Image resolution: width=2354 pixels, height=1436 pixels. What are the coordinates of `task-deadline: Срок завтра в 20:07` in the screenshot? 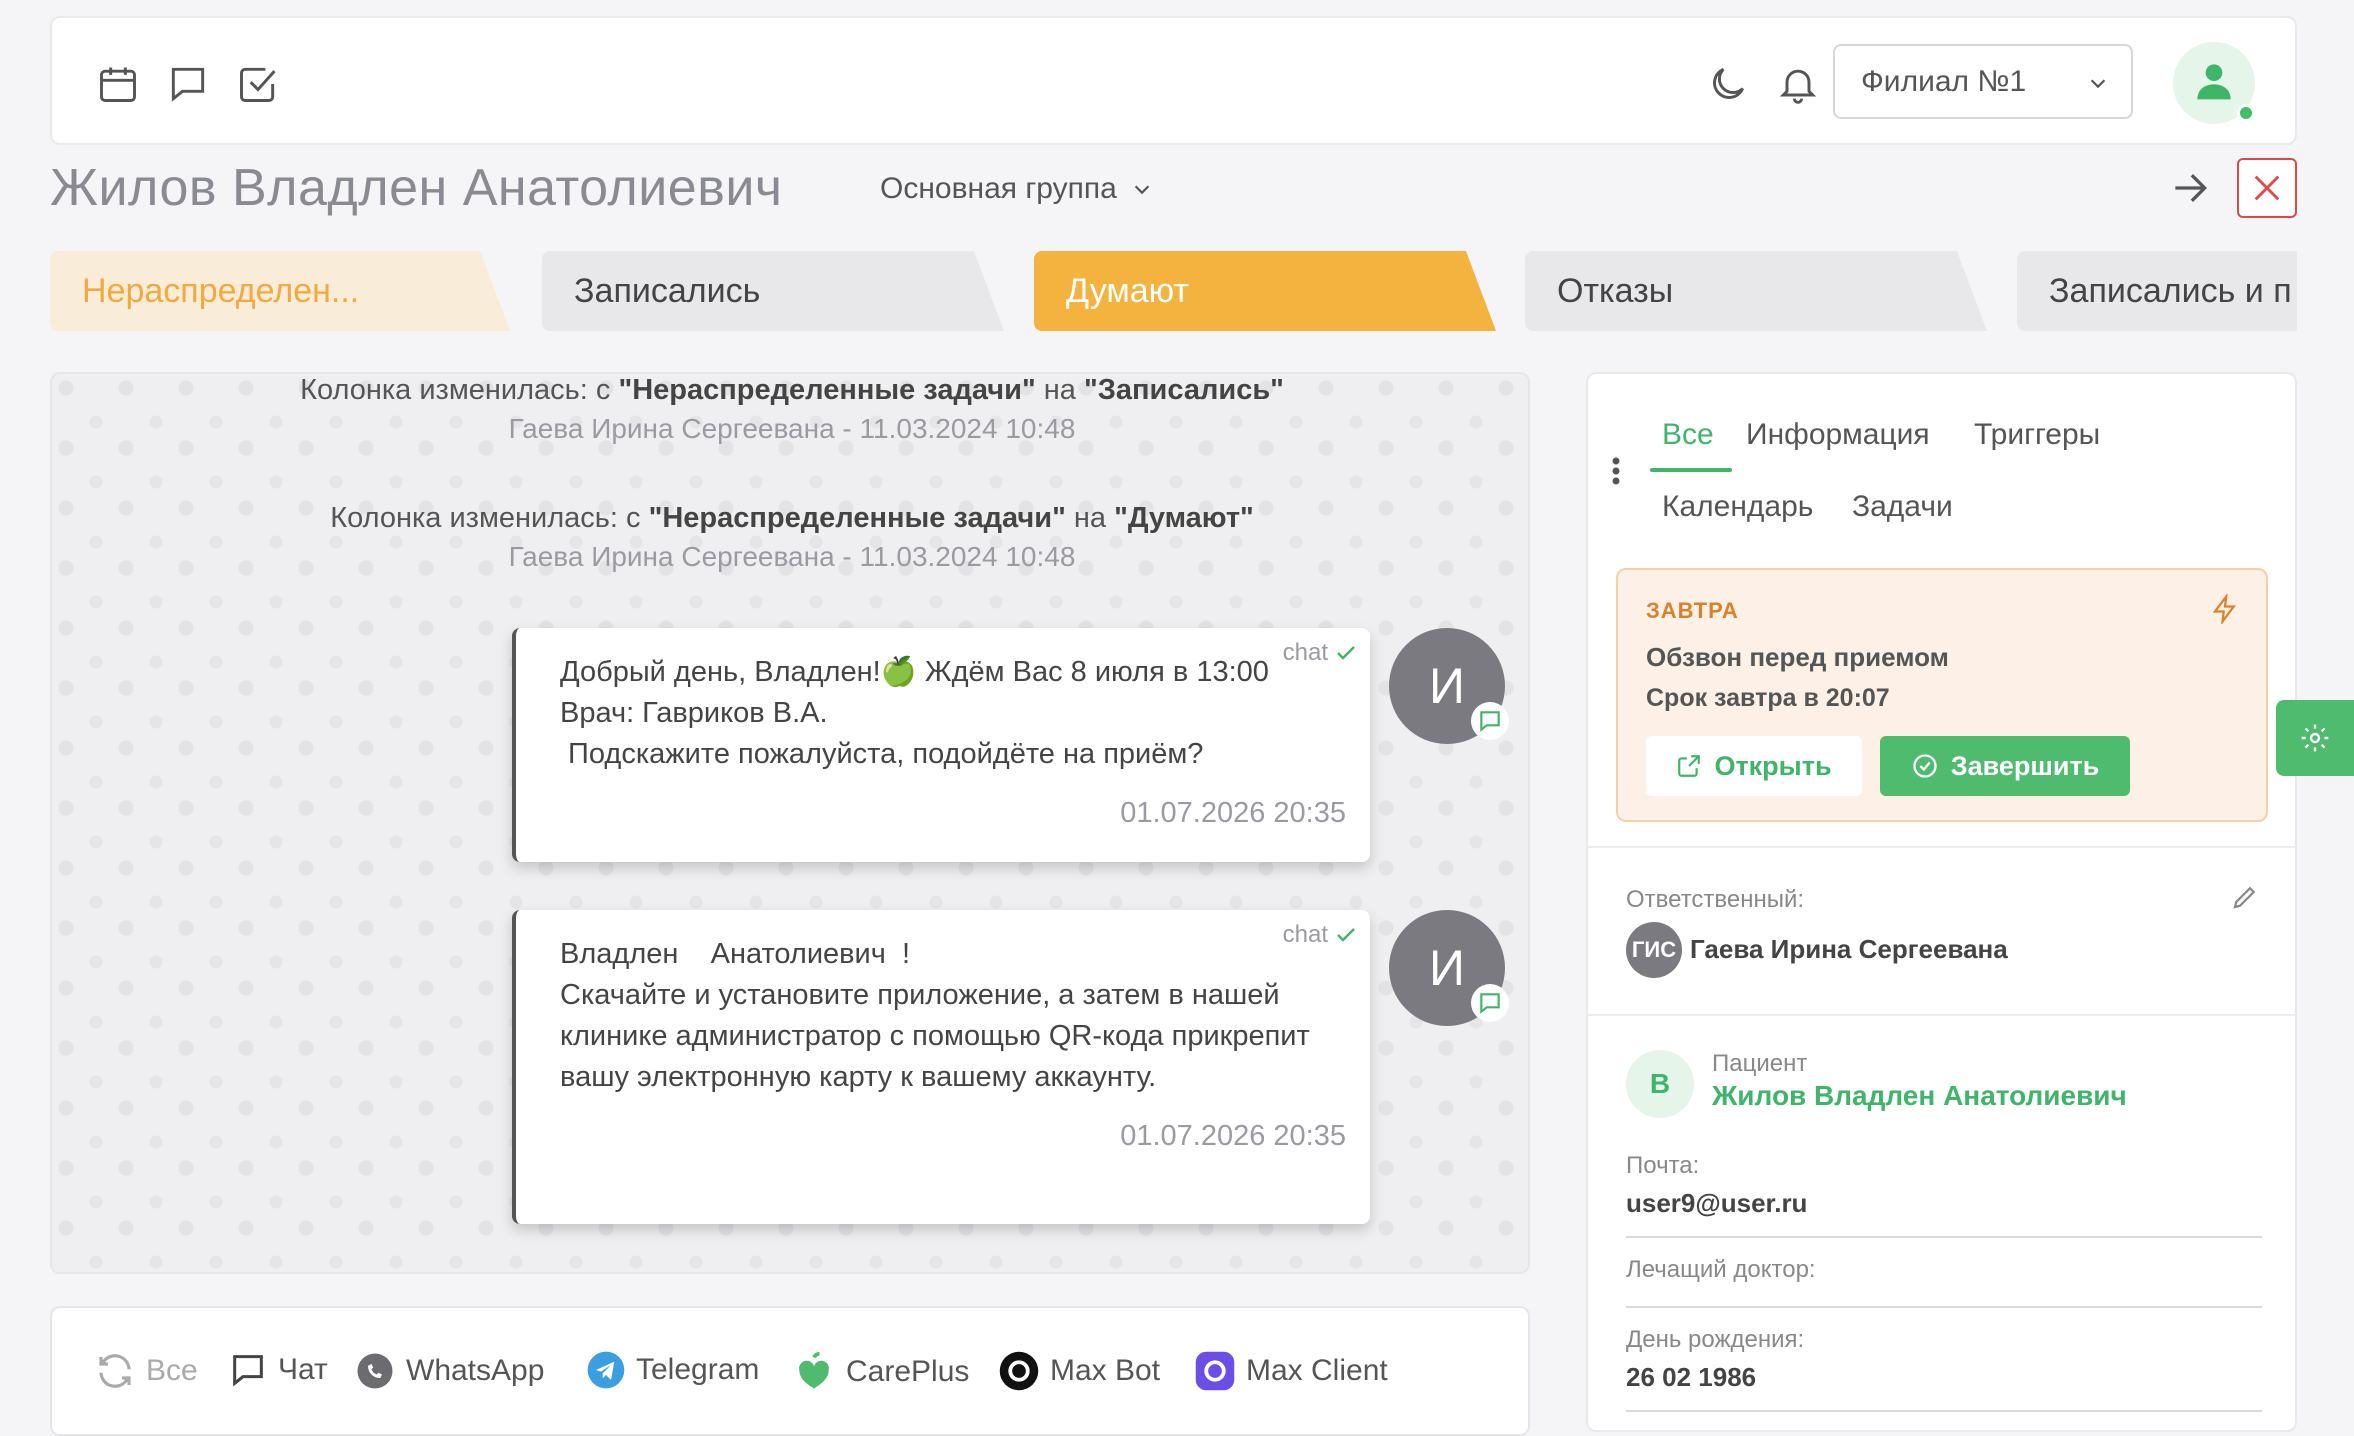 It's located at (1768, 698).